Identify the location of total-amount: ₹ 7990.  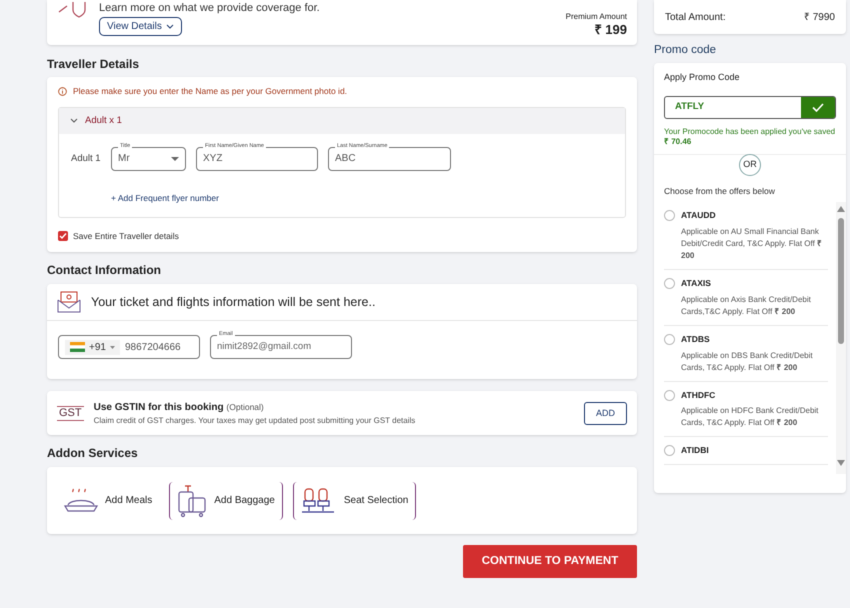
(819, 17).